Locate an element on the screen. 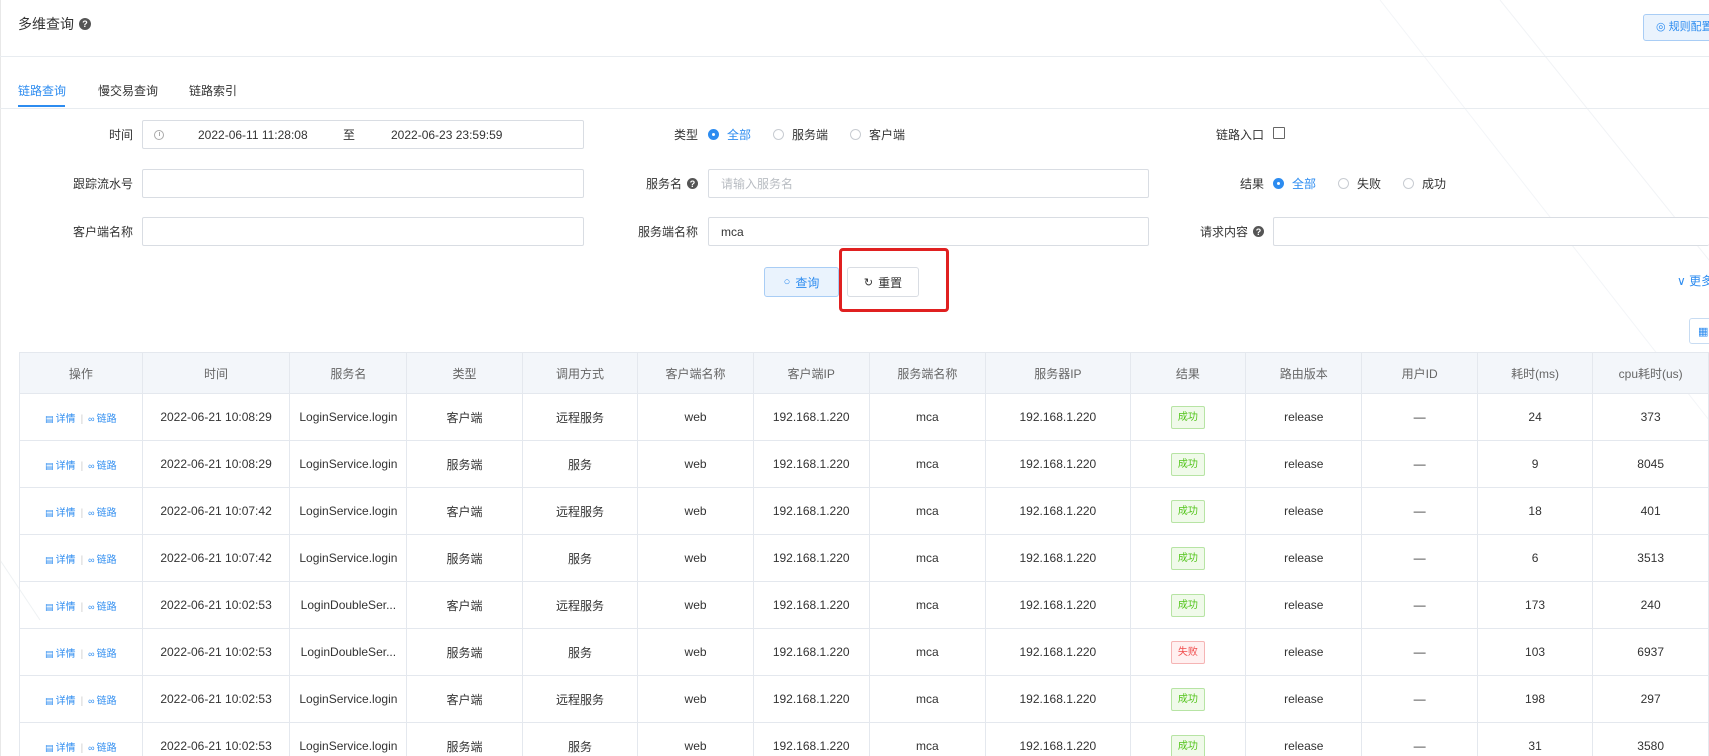 This screenshot has width=1709, height=756. table-cell: 服务 is located at coordinates (580, 464).